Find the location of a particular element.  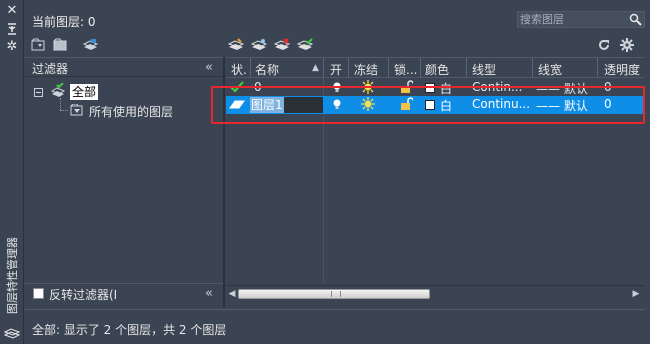

scroll-left-arrow-icon: ◀ is located at coordinates (232, 294).